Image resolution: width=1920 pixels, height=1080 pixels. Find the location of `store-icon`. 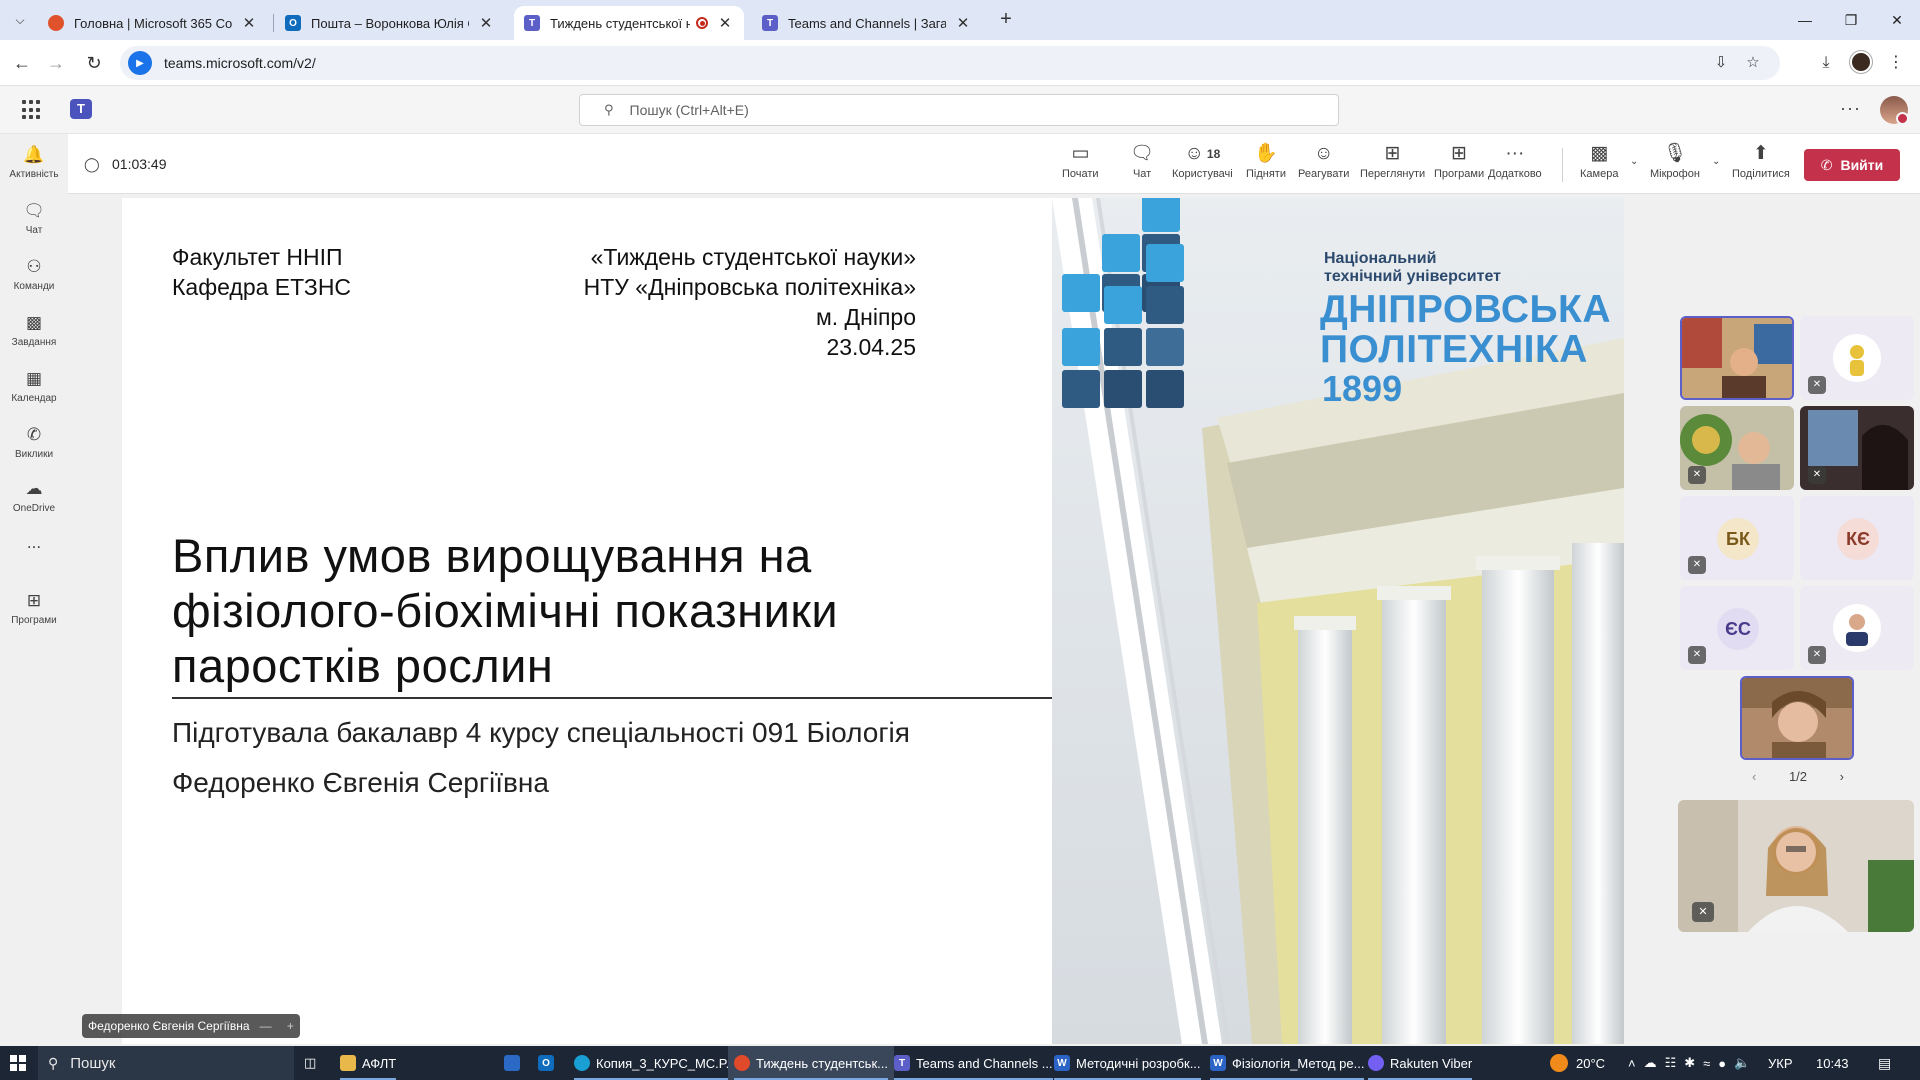

store-icon is located at coordinates (515, 1063).